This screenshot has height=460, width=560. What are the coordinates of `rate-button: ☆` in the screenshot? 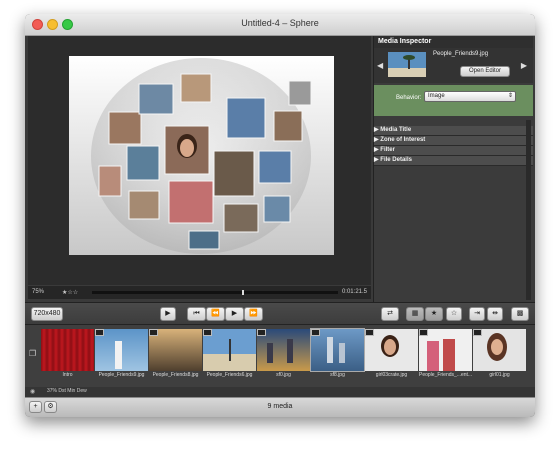 It's located at (454, 314).